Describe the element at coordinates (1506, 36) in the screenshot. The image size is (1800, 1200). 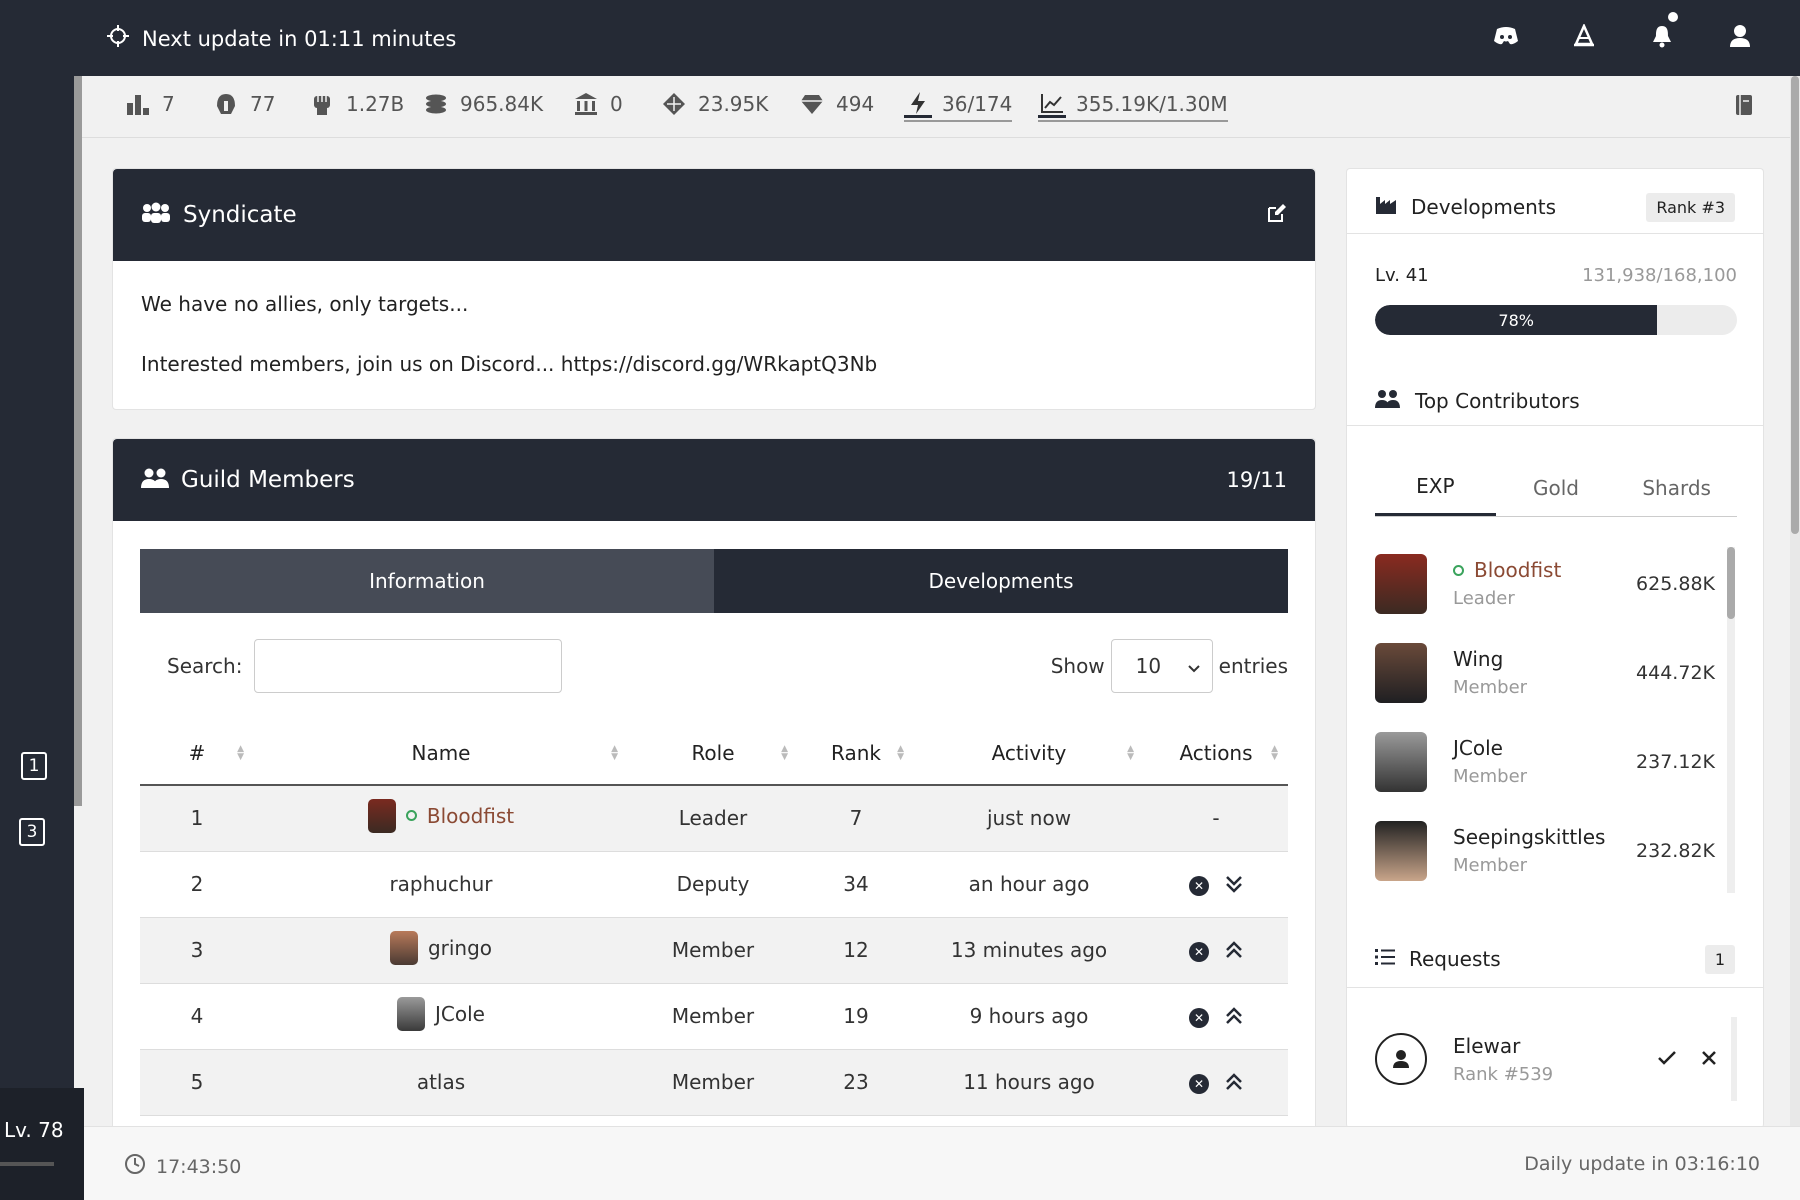
I see `discord-icon` at that location.